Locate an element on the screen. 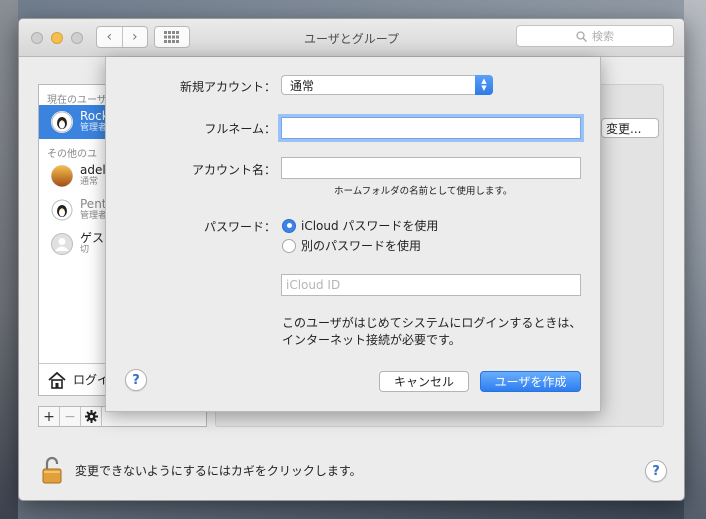 This screenshot has height=519, width=706. user-name: ゲス is located at coordinates (92, 238).